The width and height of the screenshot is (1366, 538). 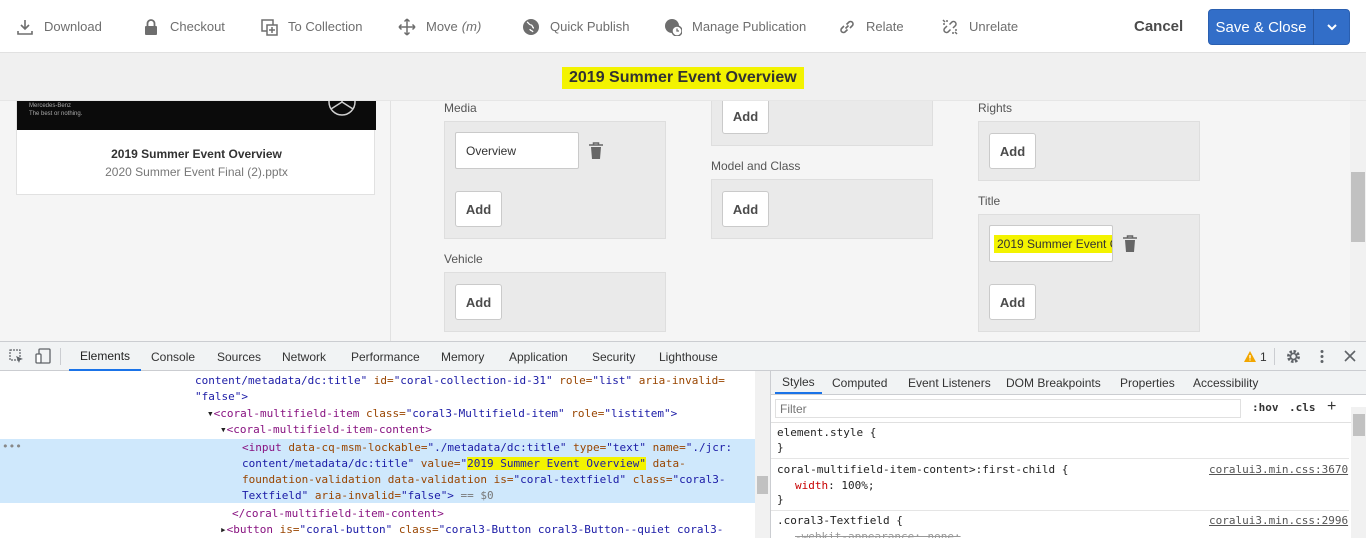 What do you see at coordinates (1158, 26) in the screenshot?
I see `cancel-button: Cancel` at bounding box center [1158, 26].